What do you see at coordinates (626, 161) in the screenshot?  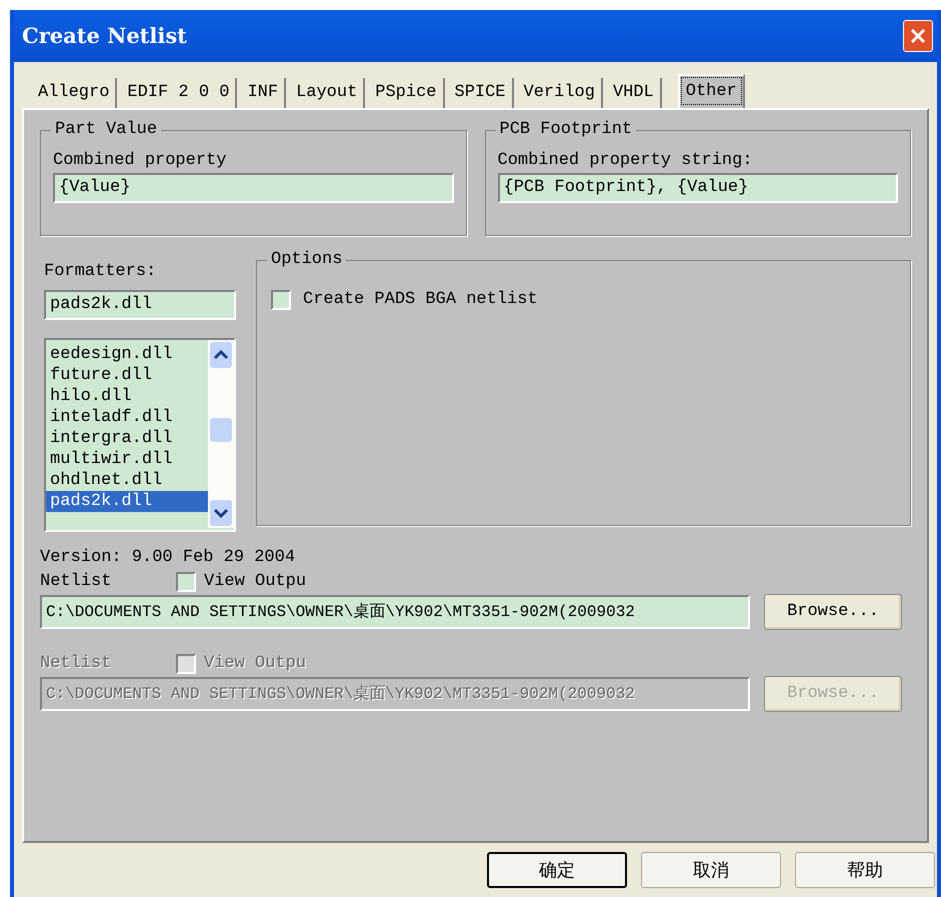 I see `field-label: Combined property string:` at bounding box center [626, 161].